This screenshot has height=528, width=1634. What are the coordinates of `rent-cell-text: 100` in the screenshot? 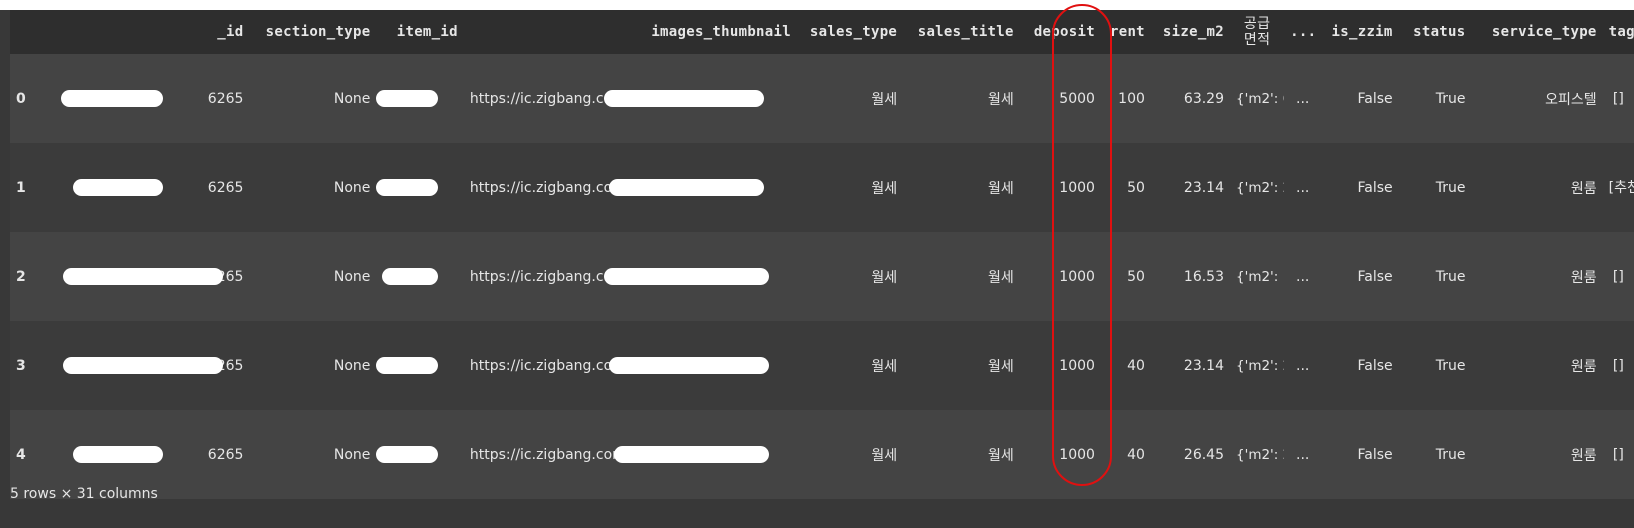 It's located at (1131, 98).